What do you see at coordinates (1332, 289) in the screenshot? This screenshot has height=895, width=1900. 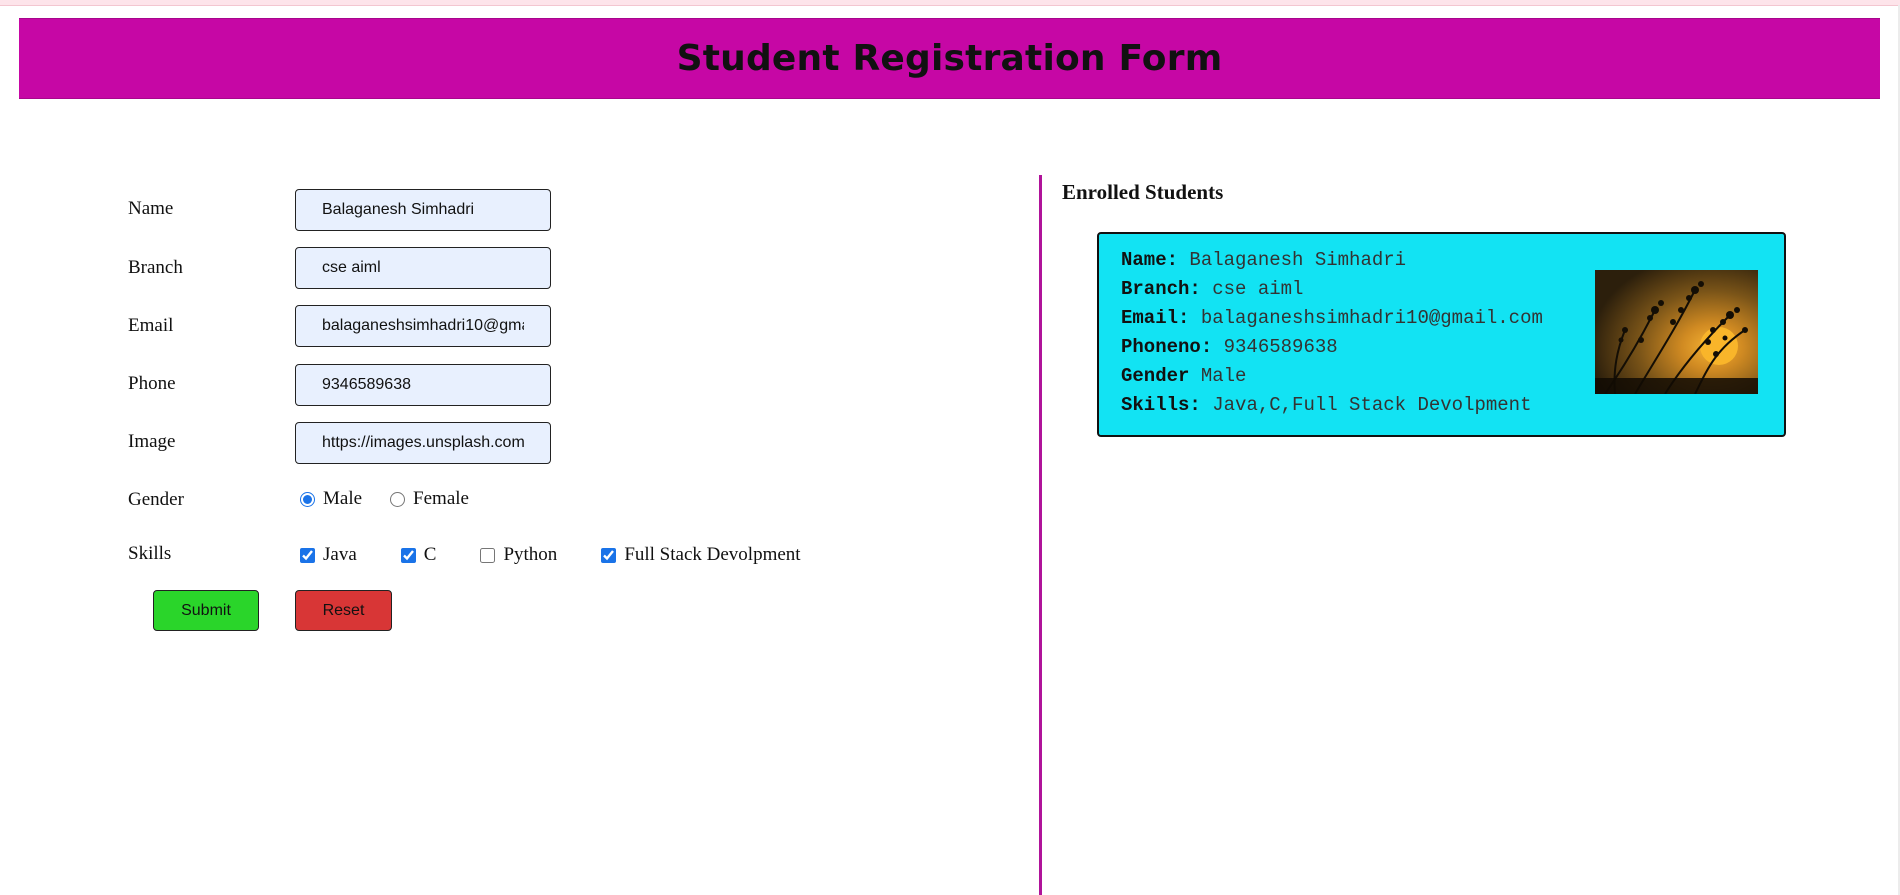 I see `student-branch-line: Branch: cse aiml` at bounding box center [1332, 289].